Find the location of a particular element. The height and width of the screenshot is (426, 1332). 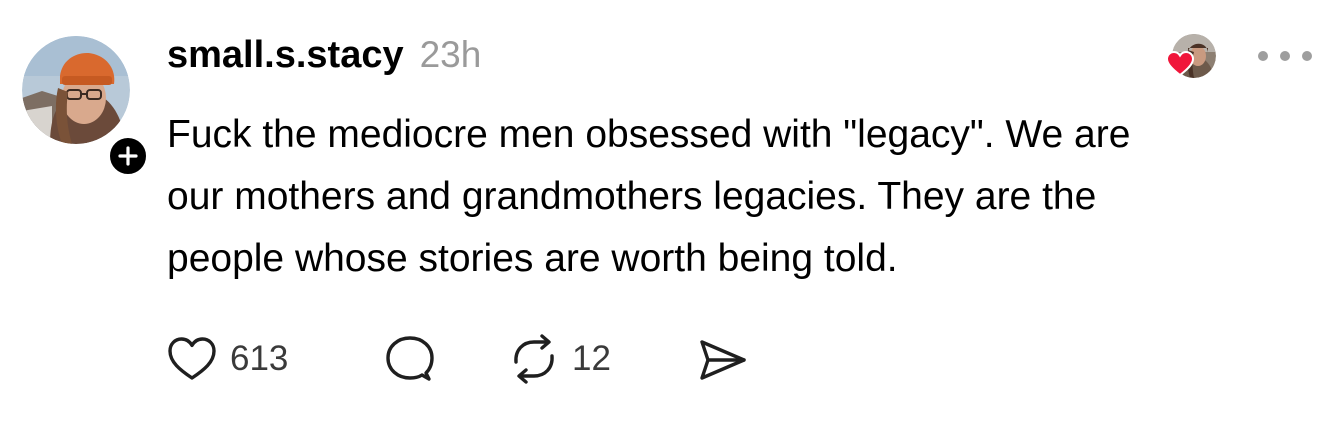

liked-by-indicator is located at coordinates (1191, 57).